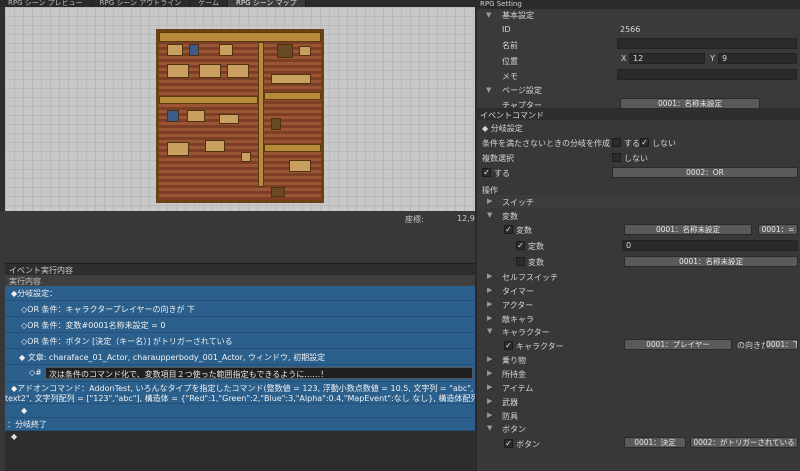 This screenshot has width=800, height=471. Describe the element at coordinates (510, 45) in the screenshot. I see `name-label: 名前` at that location.